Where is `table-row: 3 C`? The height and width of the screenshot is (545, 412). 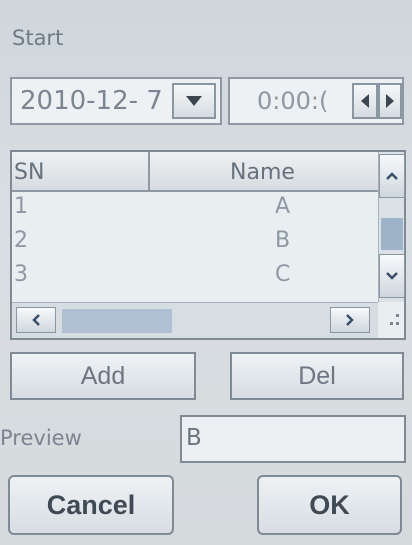 table-row: 3 C is located at coordinates (195, 276).